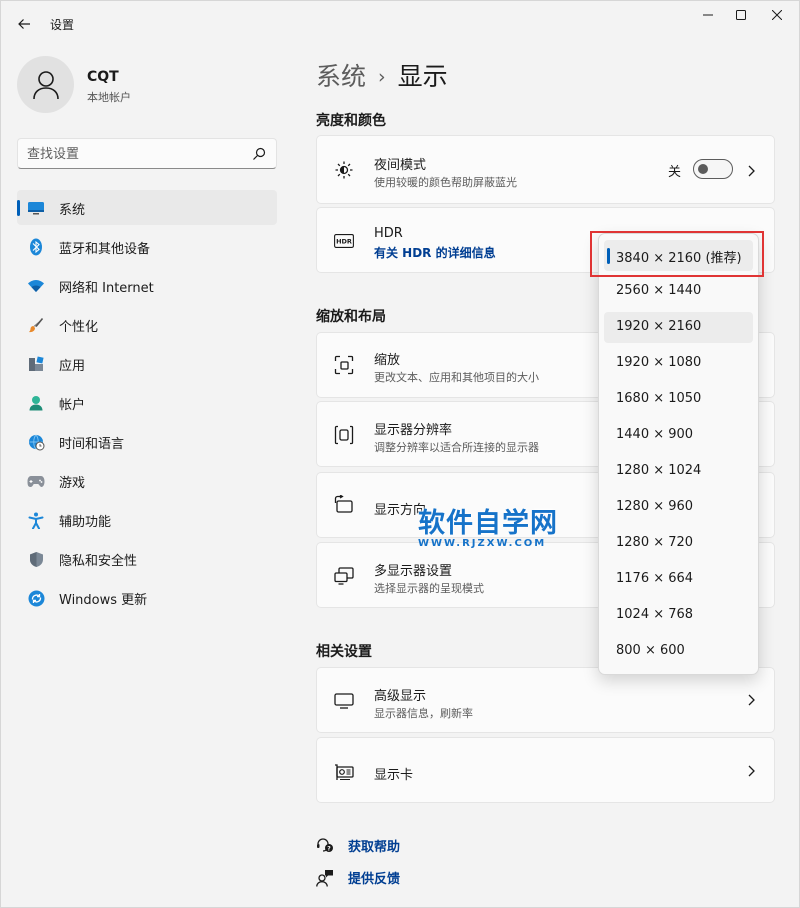  Describe the element at coordinates (103, 600) in the screenshot. I see `sidebar-item-label: Windows 更新` at that location.